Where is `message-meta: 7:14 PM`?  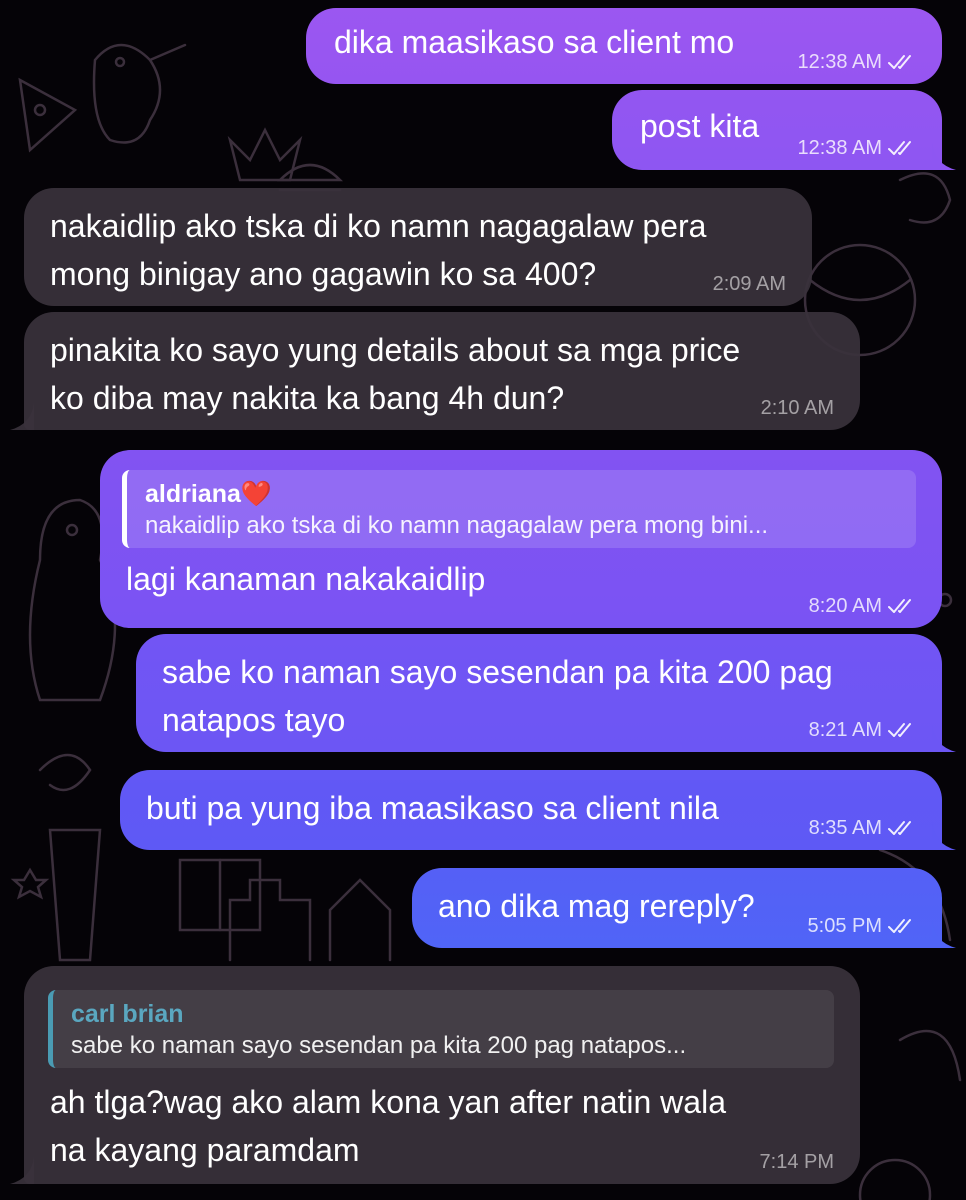 message-meta: 7:14 PM is located at coordinates (797, 1162).